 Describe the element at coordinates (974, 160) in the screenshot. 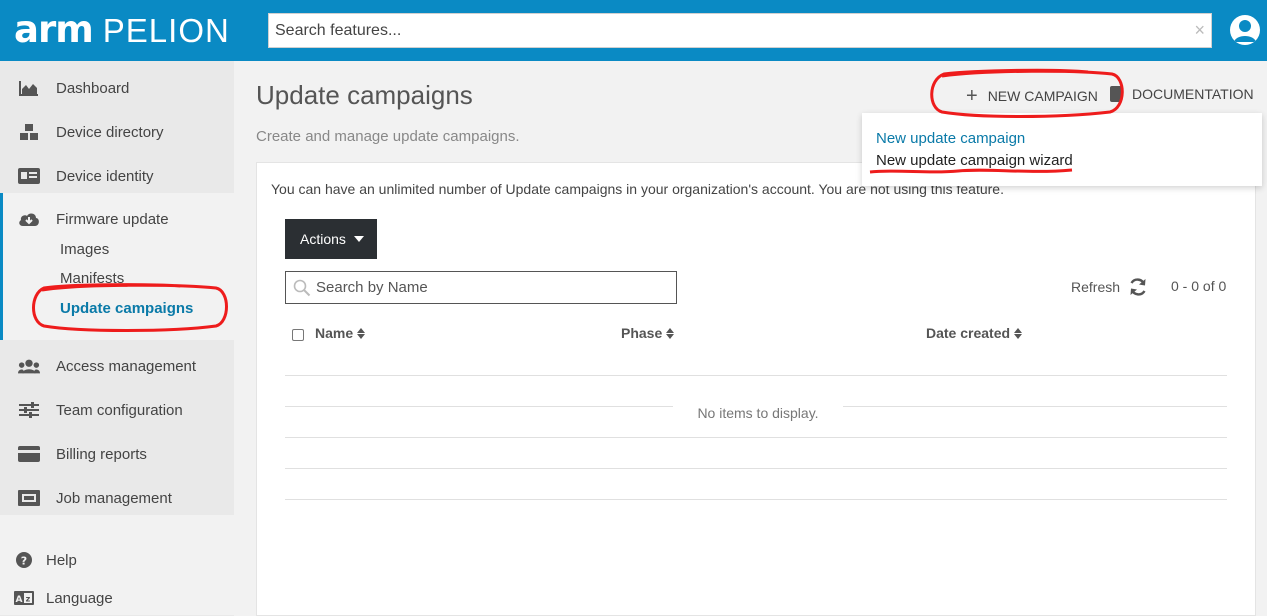

I see `new-update-campaign-wizard-option: New update campaign wizard` at that location.